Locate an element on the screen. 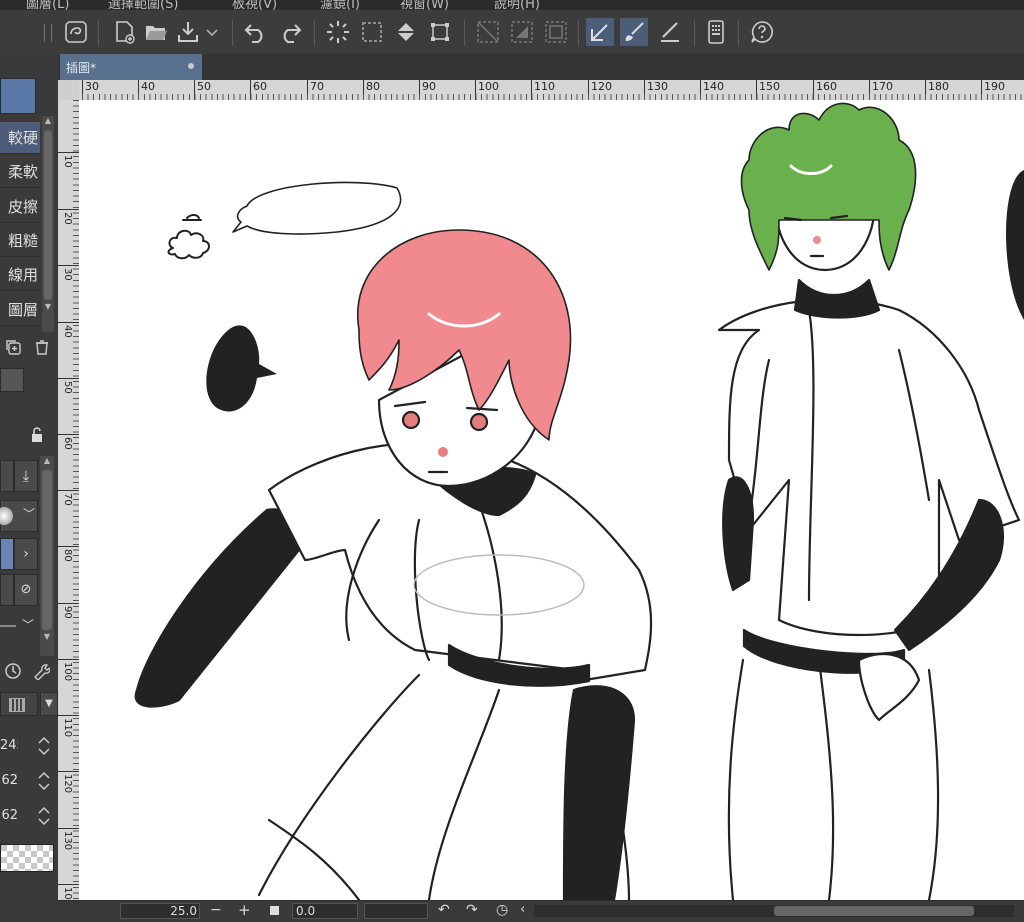  property-scrollbar: ▲ ▼ is located at coordinates (47, 556).